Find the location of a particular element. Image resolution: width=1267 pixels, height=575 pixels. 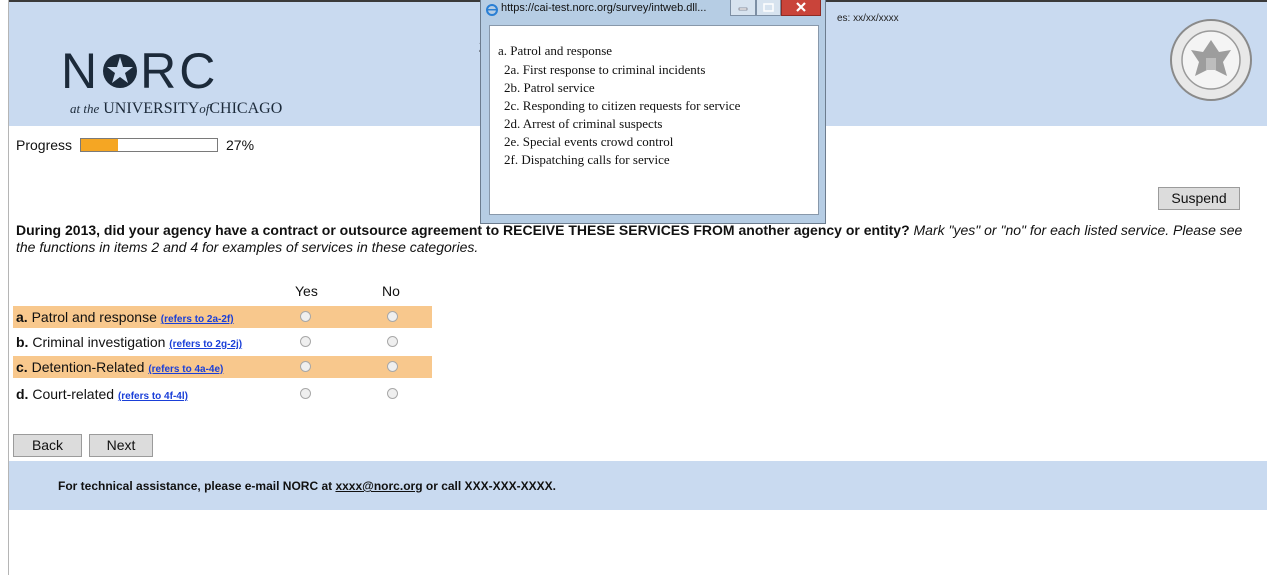

logo-letters-rc: RC is located at coordinates (179, 71).